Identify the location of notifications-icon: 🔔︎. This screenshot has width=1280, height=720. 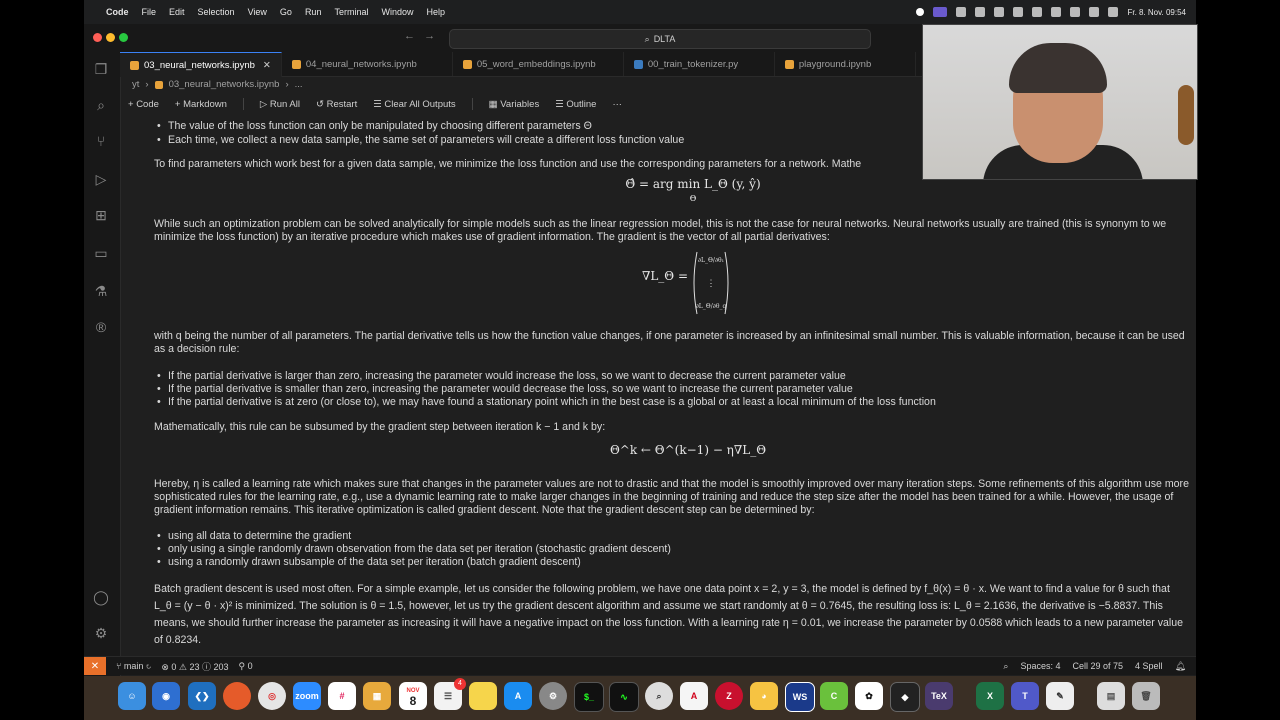
(1180, 666).